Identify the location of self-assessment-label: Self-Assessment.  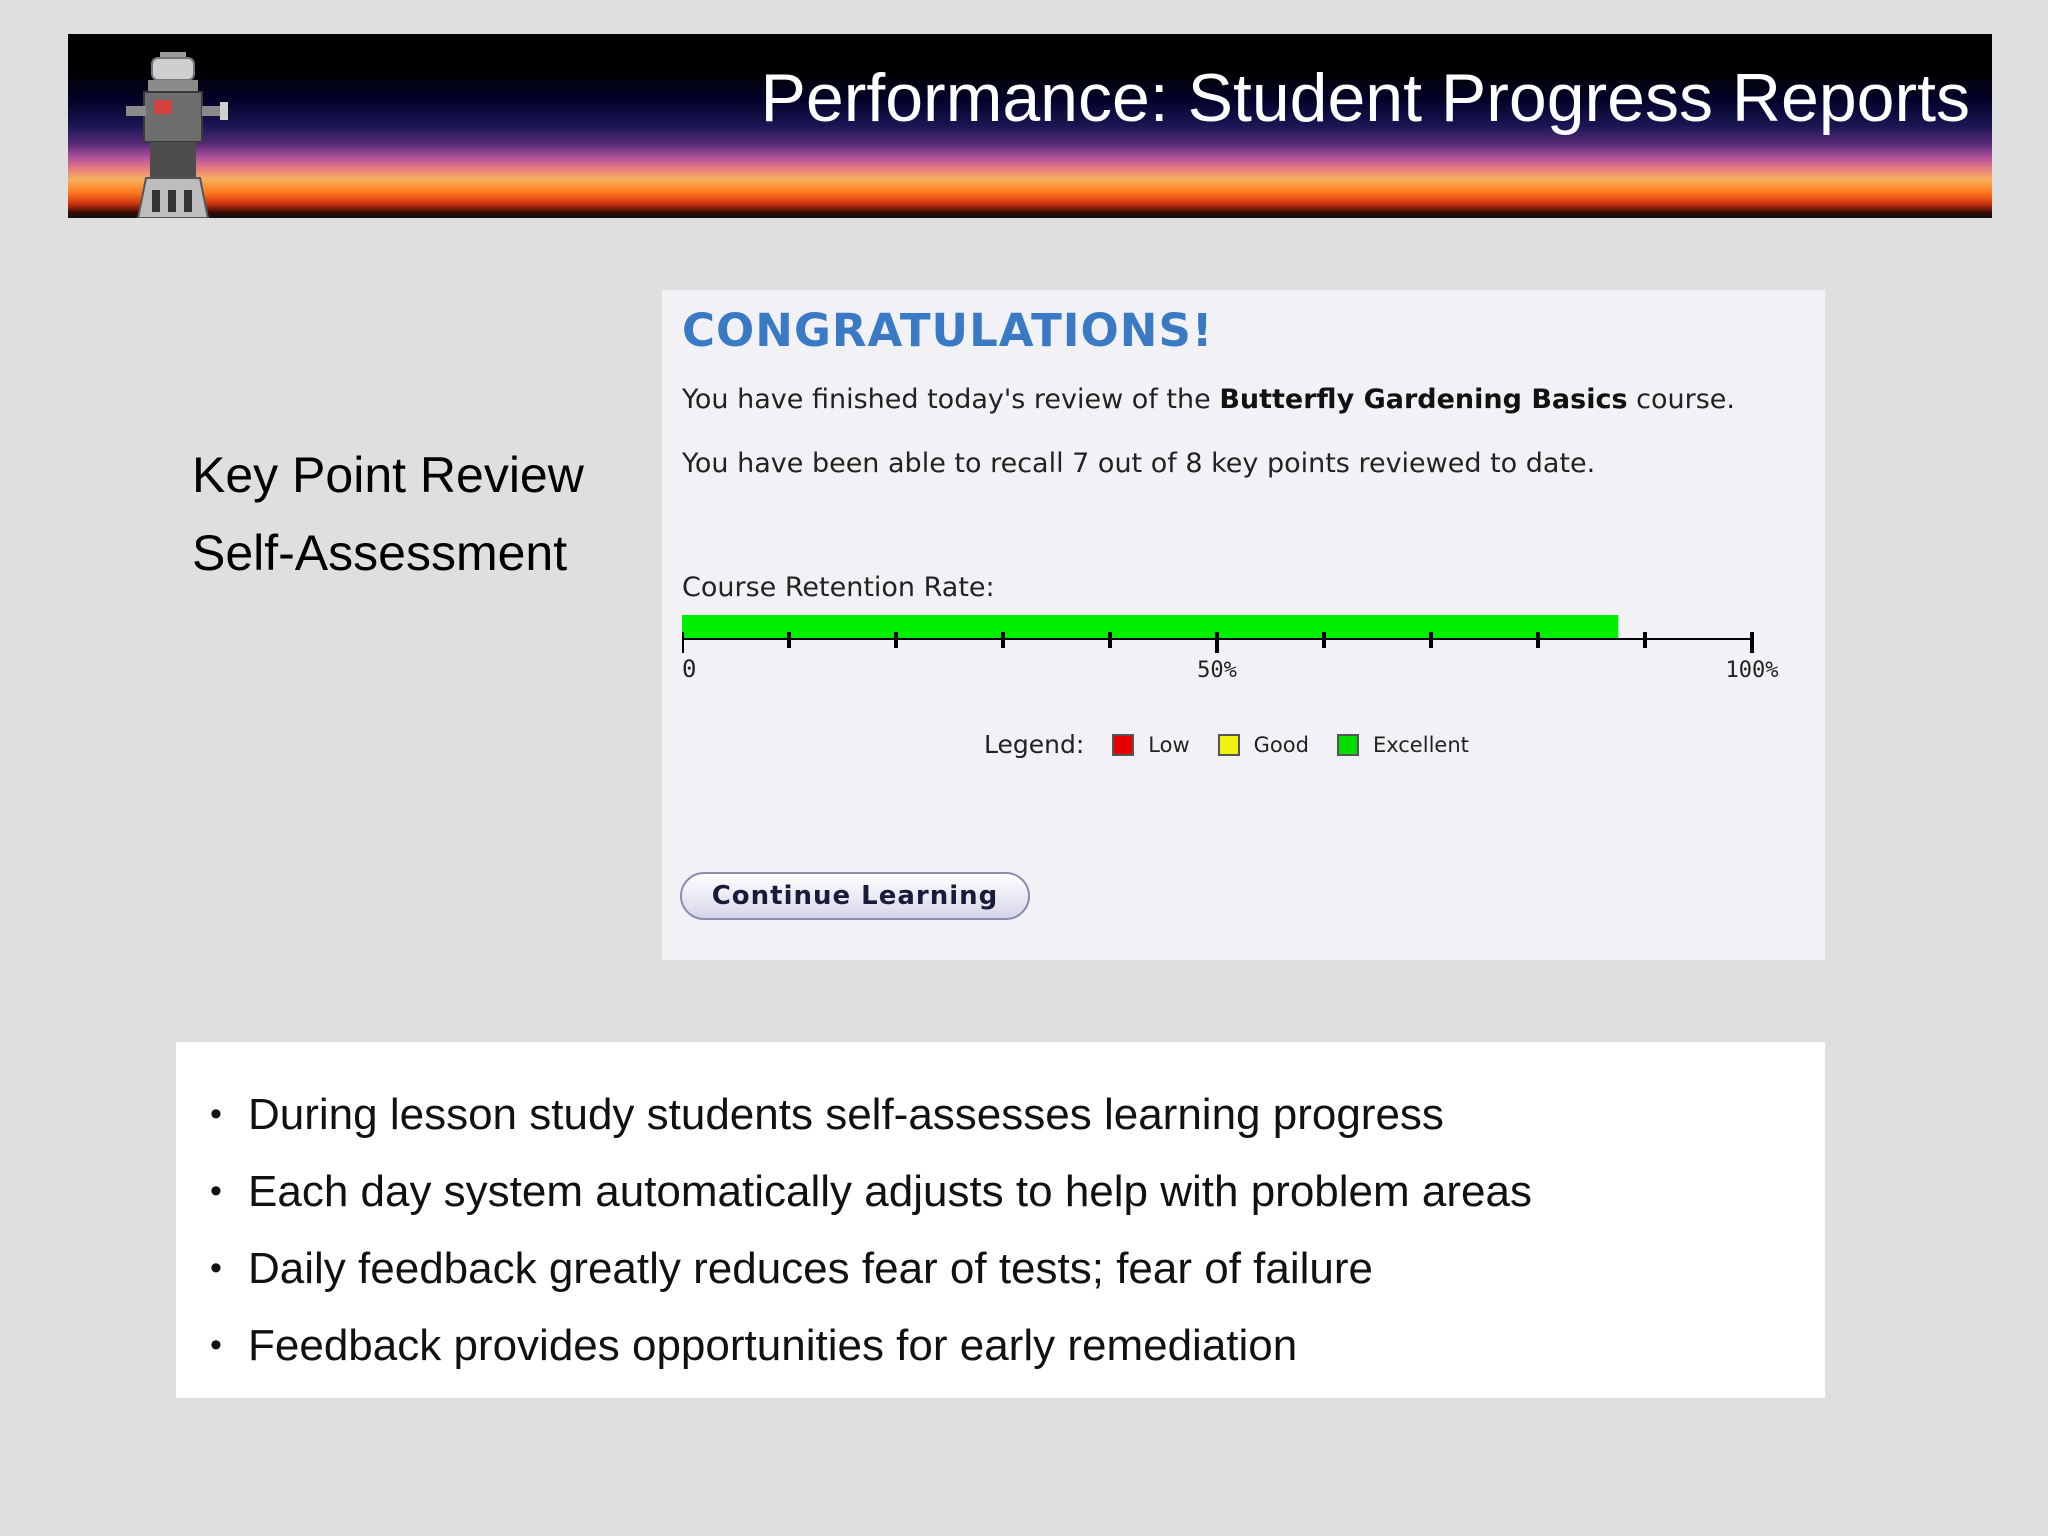
(380, 553).